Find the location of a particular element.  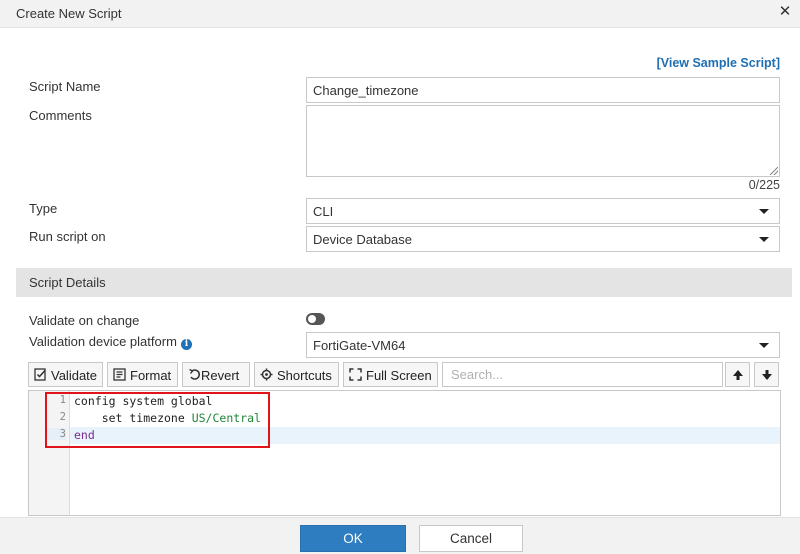

code-text: set timezone is located at coordinates (133, 418).